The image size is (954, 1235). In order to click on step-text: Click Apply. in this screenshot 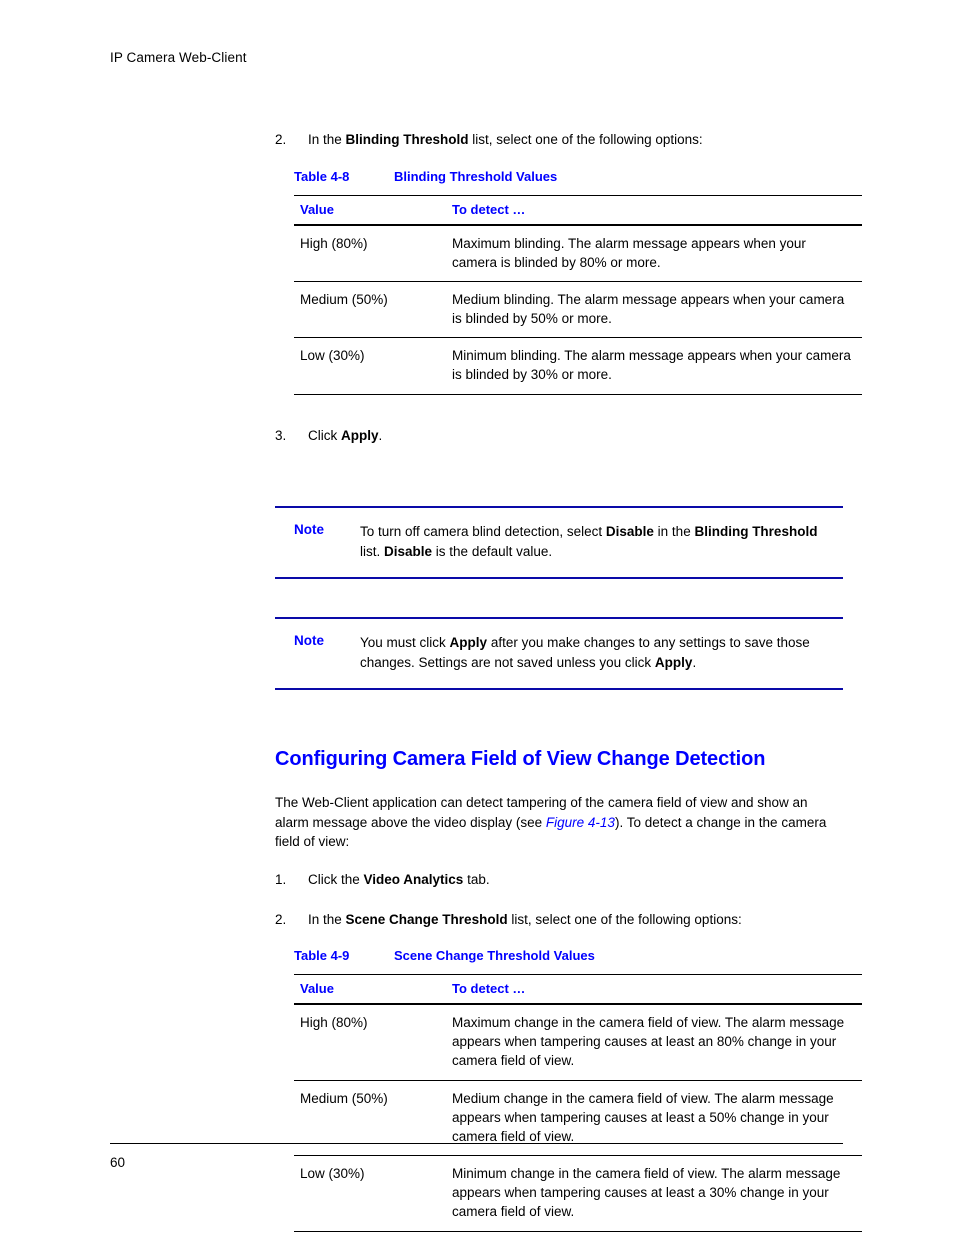, I will do `click(345, 435)`.